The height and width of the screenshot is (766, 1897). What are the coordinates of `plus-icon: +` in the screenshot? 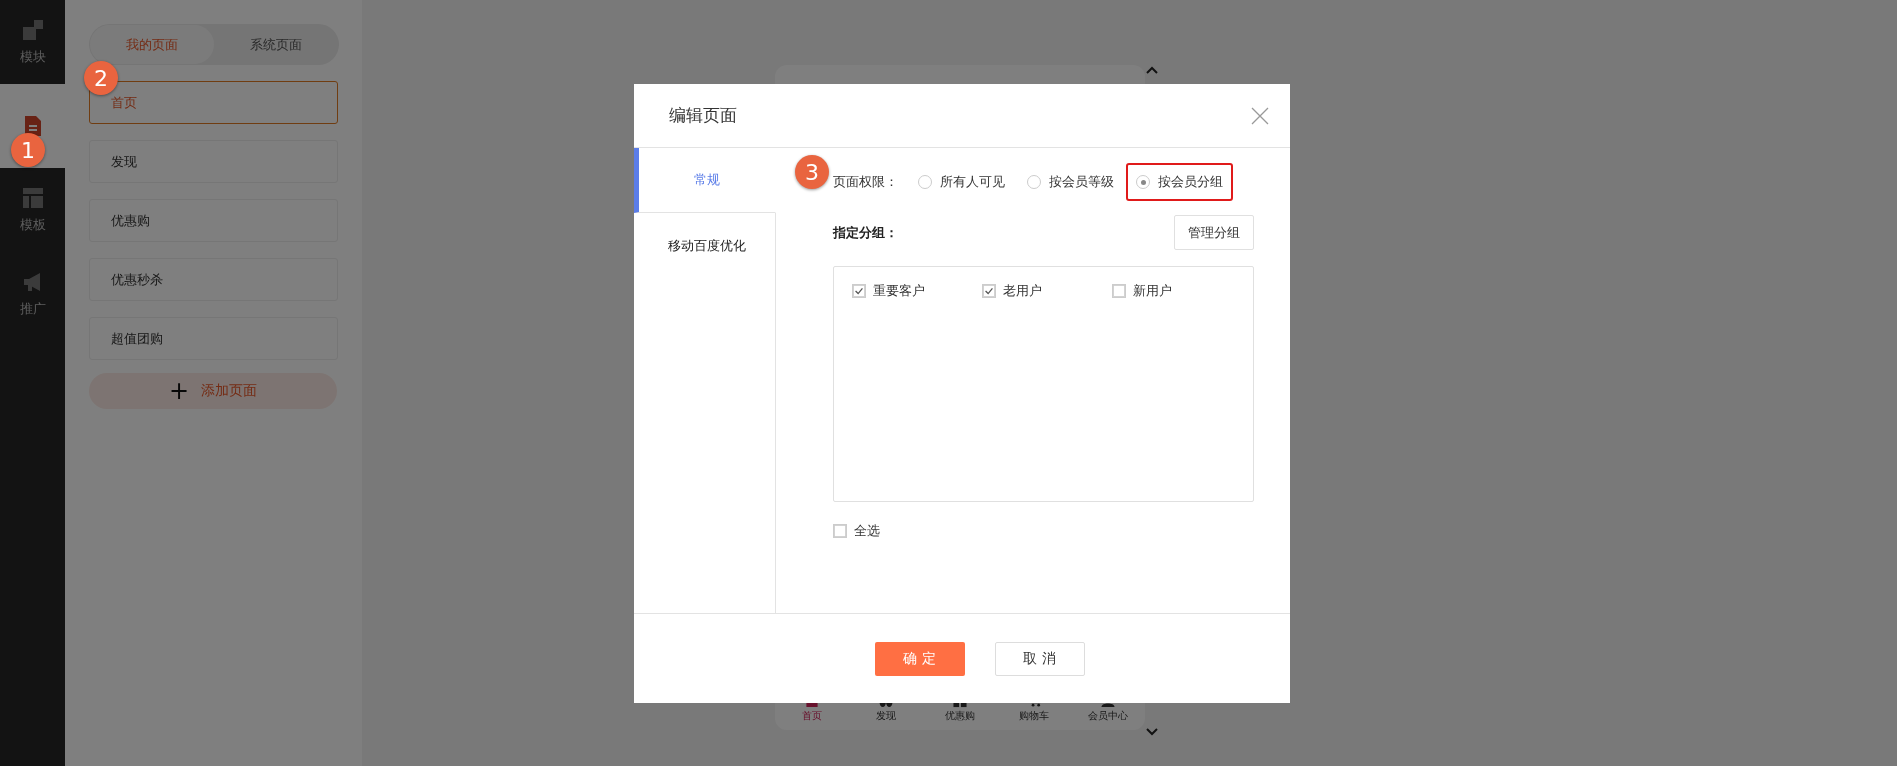 It's located at (179, 391).